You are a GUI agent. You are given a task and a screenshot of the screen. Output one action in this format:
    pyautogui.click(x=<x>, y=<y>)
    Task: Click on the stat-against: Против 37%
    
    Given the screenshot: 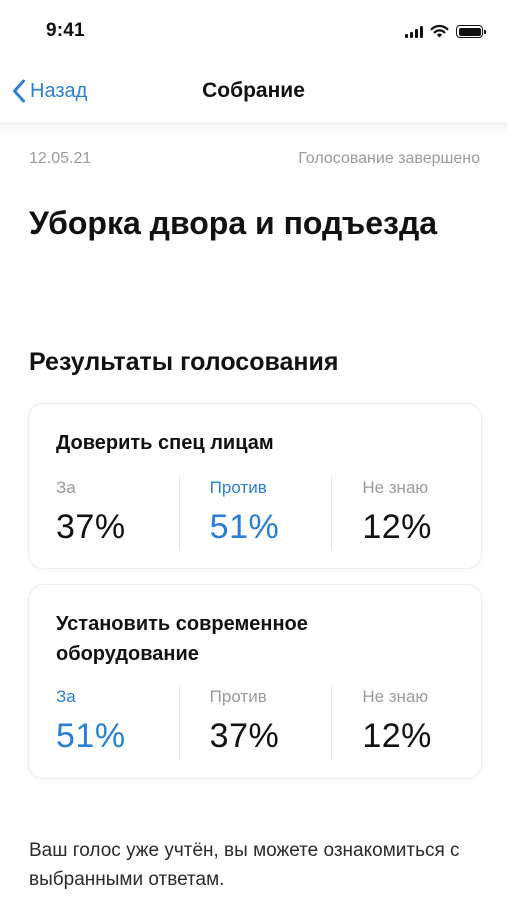 What is the action you would take?
    pyautogui.click(x=255, y=722)
    